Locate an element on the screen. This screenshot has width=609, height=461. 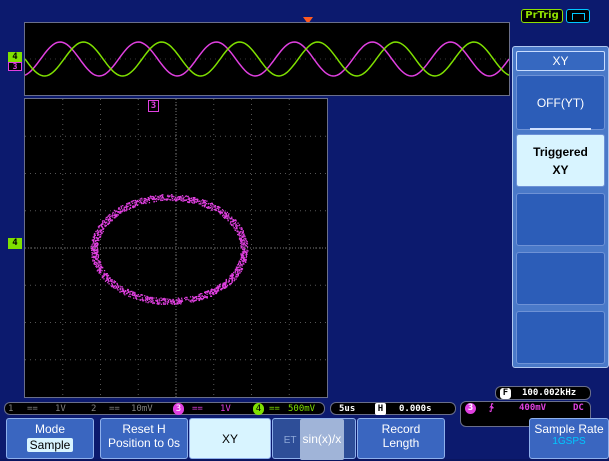
trigger-slope-icon: ∱ is located at coordinates (491, 408).